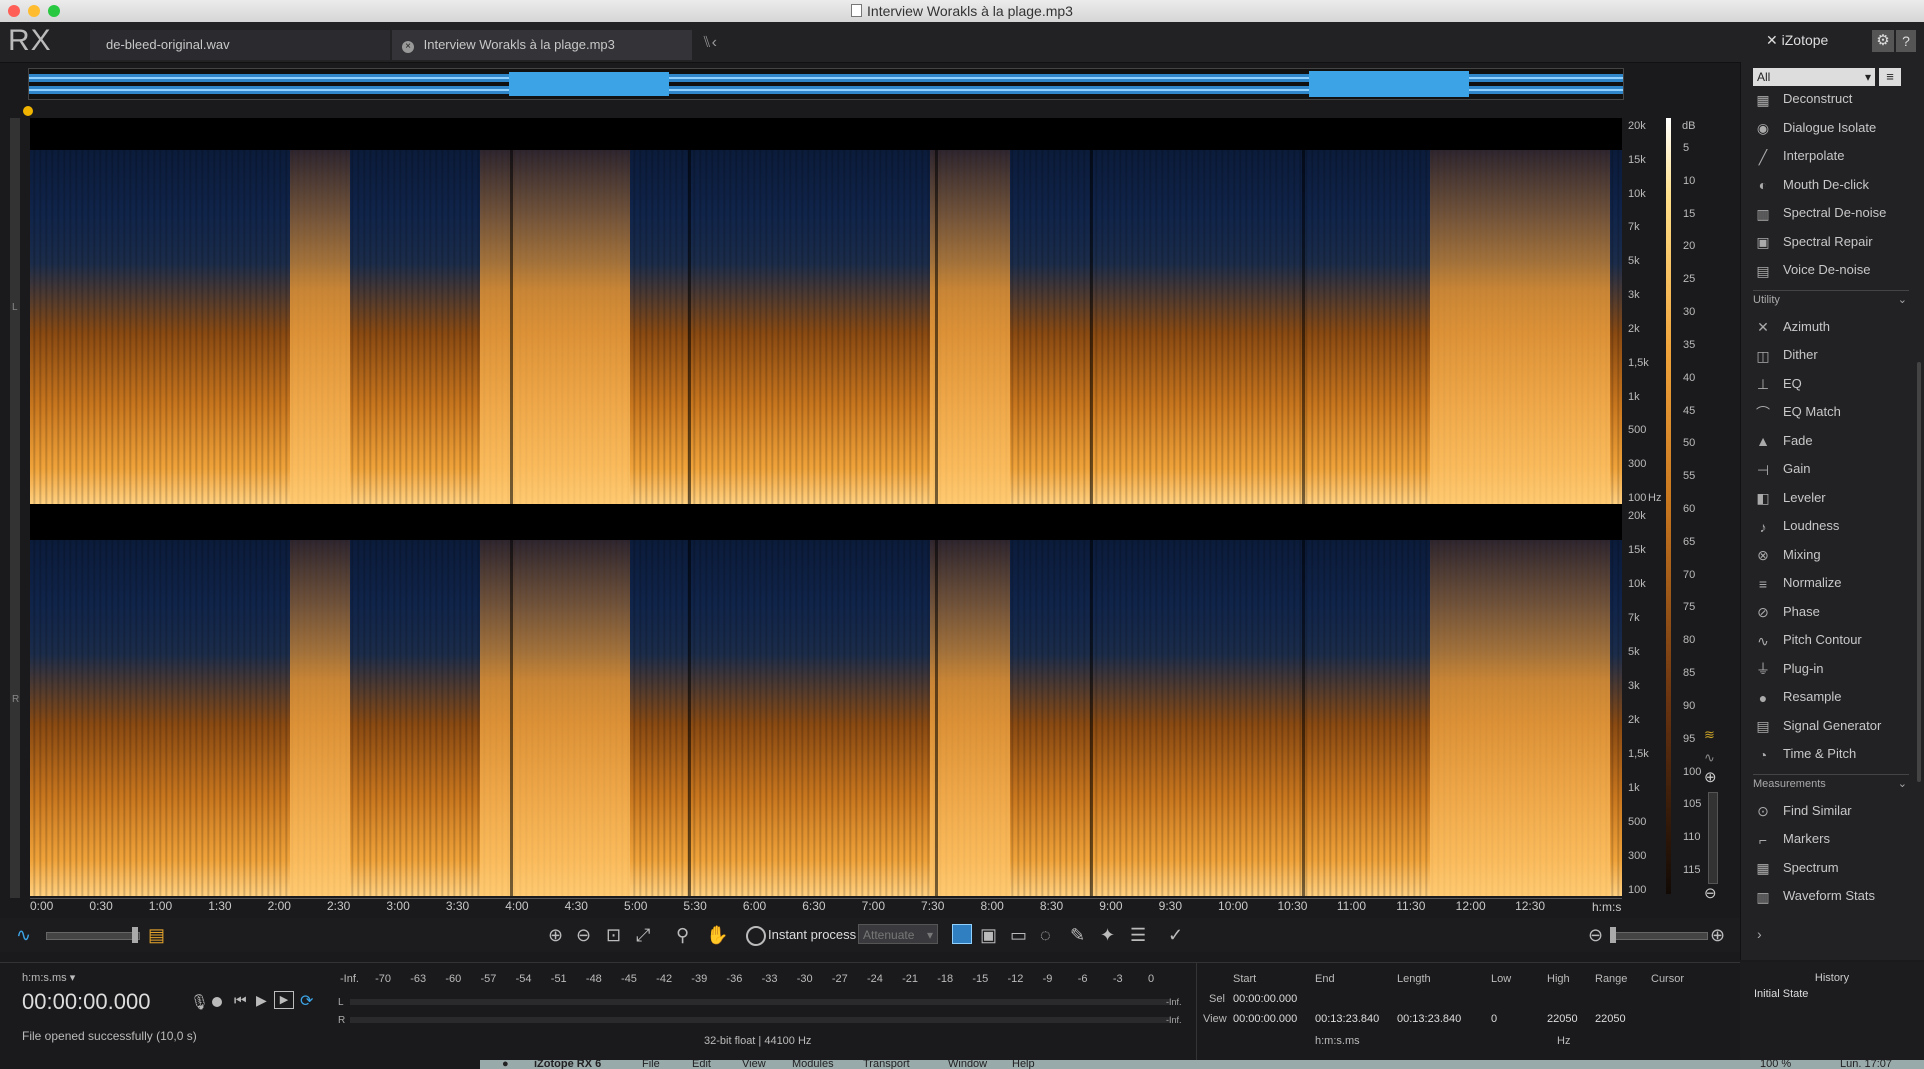 Image resolution: width=1924 pixels, height=1069 pixels. What do you see at coordinates (1710, 777) in the screenshot?
I see `vertical-zoom-in-icon: ⊕` at bounding box center [1710, 777].